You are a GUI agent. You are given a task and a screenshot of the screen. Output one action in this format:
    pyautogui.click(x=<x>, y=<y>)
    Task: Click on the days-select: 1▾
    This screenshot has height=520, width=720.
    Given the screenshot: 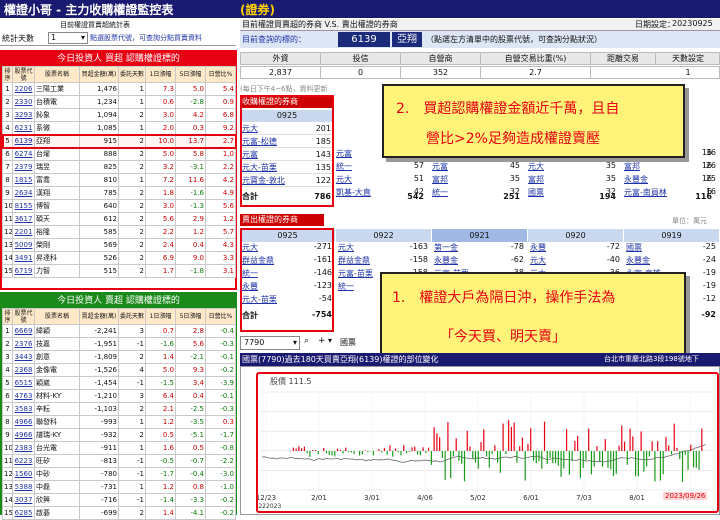 What is the action you would take?
    pyautogui.click(x=68, y=38)
    